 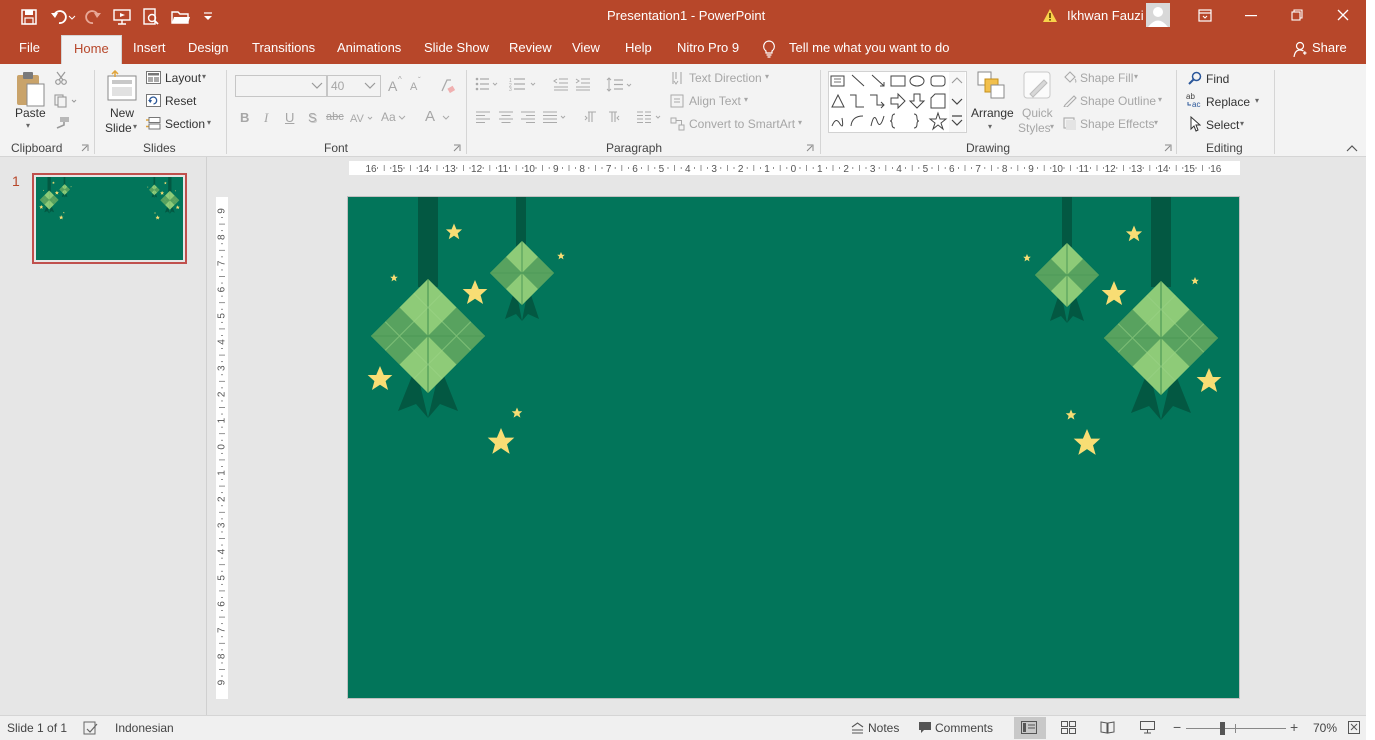 What do you see at coordinates (370, 86) in the screenshot?
I see `font-size-dropdown-icon` at bounding box center [370, 86].